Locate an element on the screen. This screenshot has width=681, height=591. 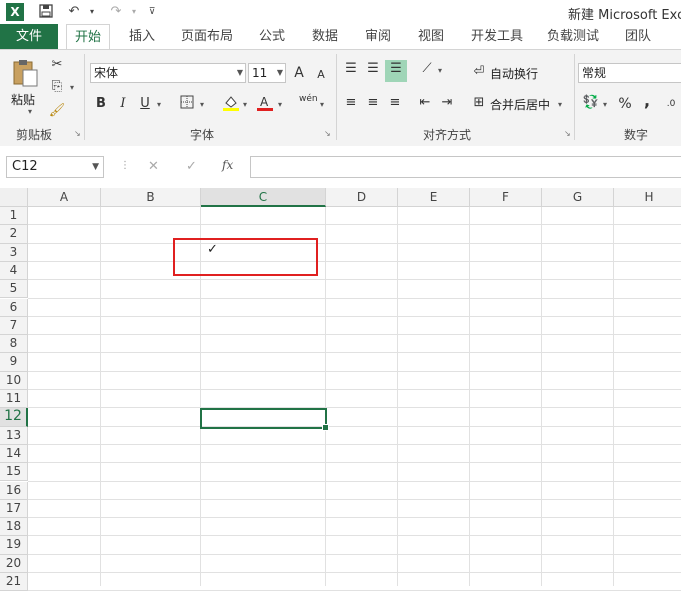
enter-icon: ✓ is located at coordinates (191, 166).